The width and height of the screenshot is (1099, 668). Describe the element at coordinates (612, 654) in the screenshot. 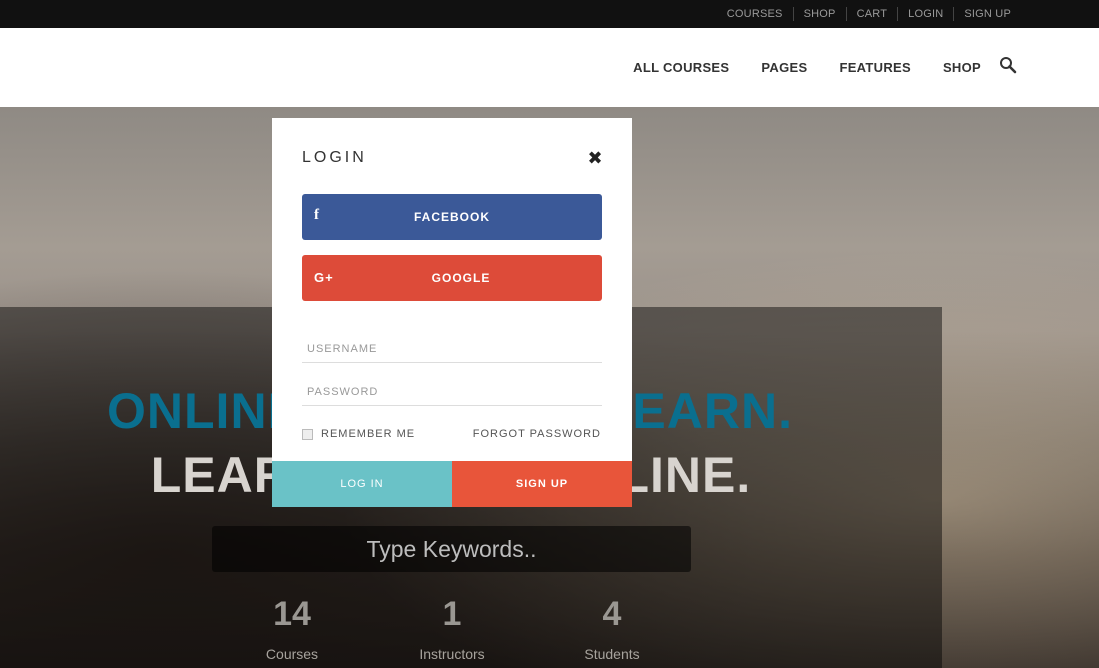

I see `stat-students-label: Students` at that location.